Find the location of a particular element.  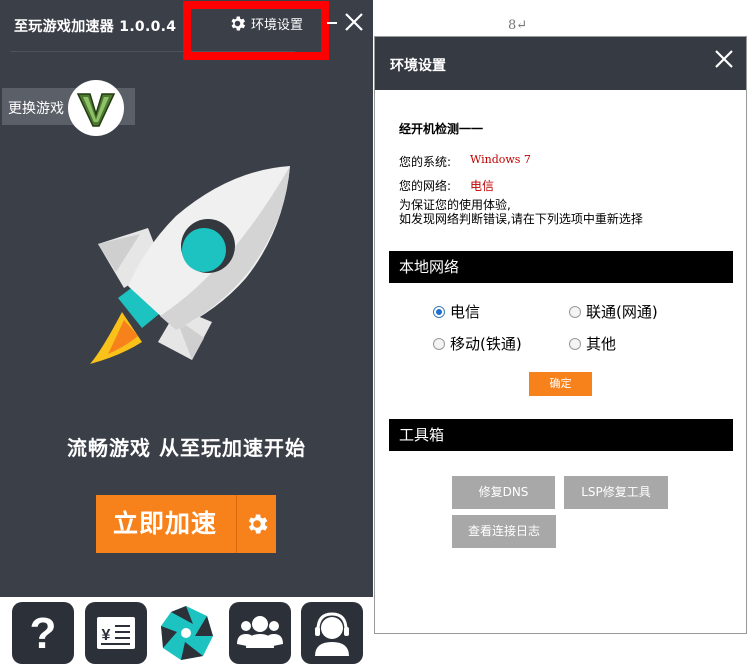

option-label: 移动(铁通) is located at coordinates (486, 344).